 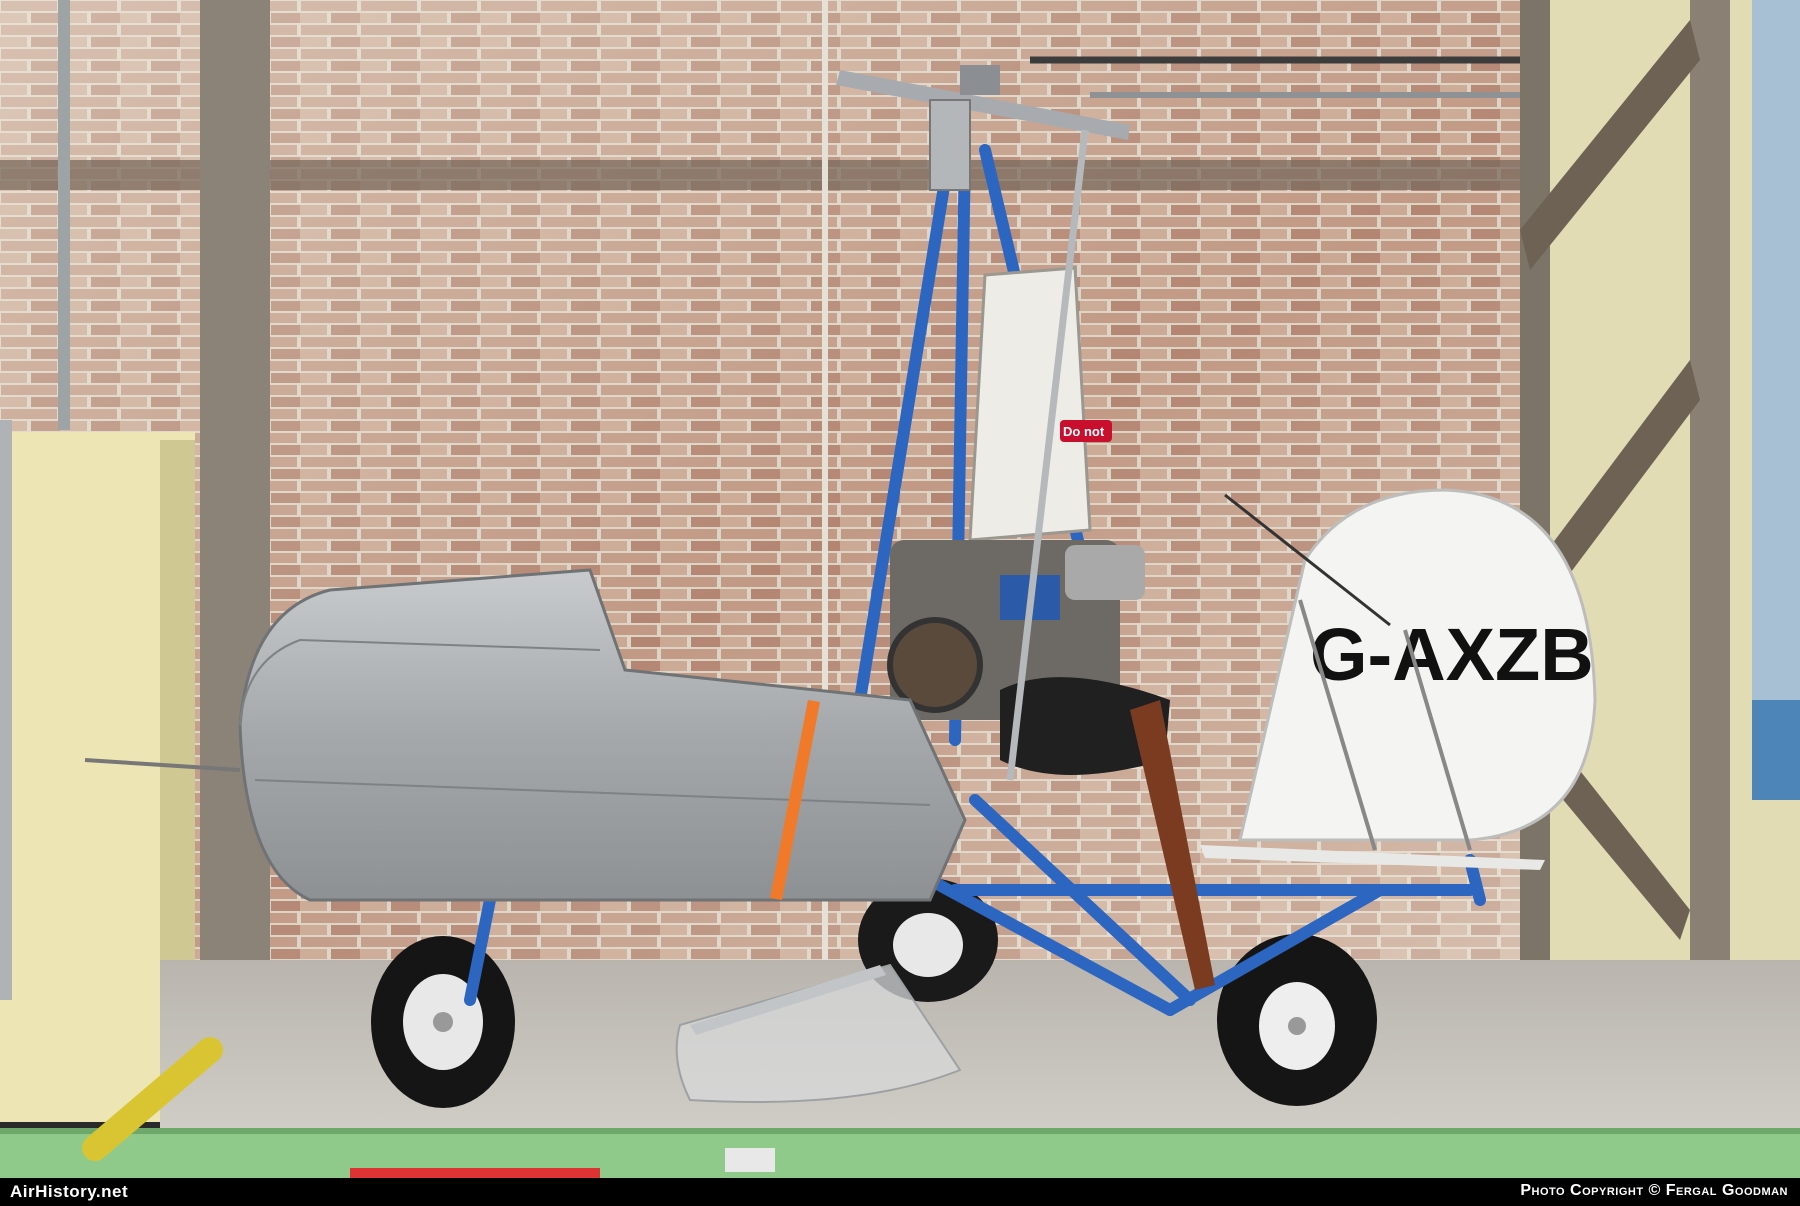 What do you see at coordinates (1452, 654) in the screenshot?
I see `registration-marking: G-AXZB` at bounding box center [1452, 654].